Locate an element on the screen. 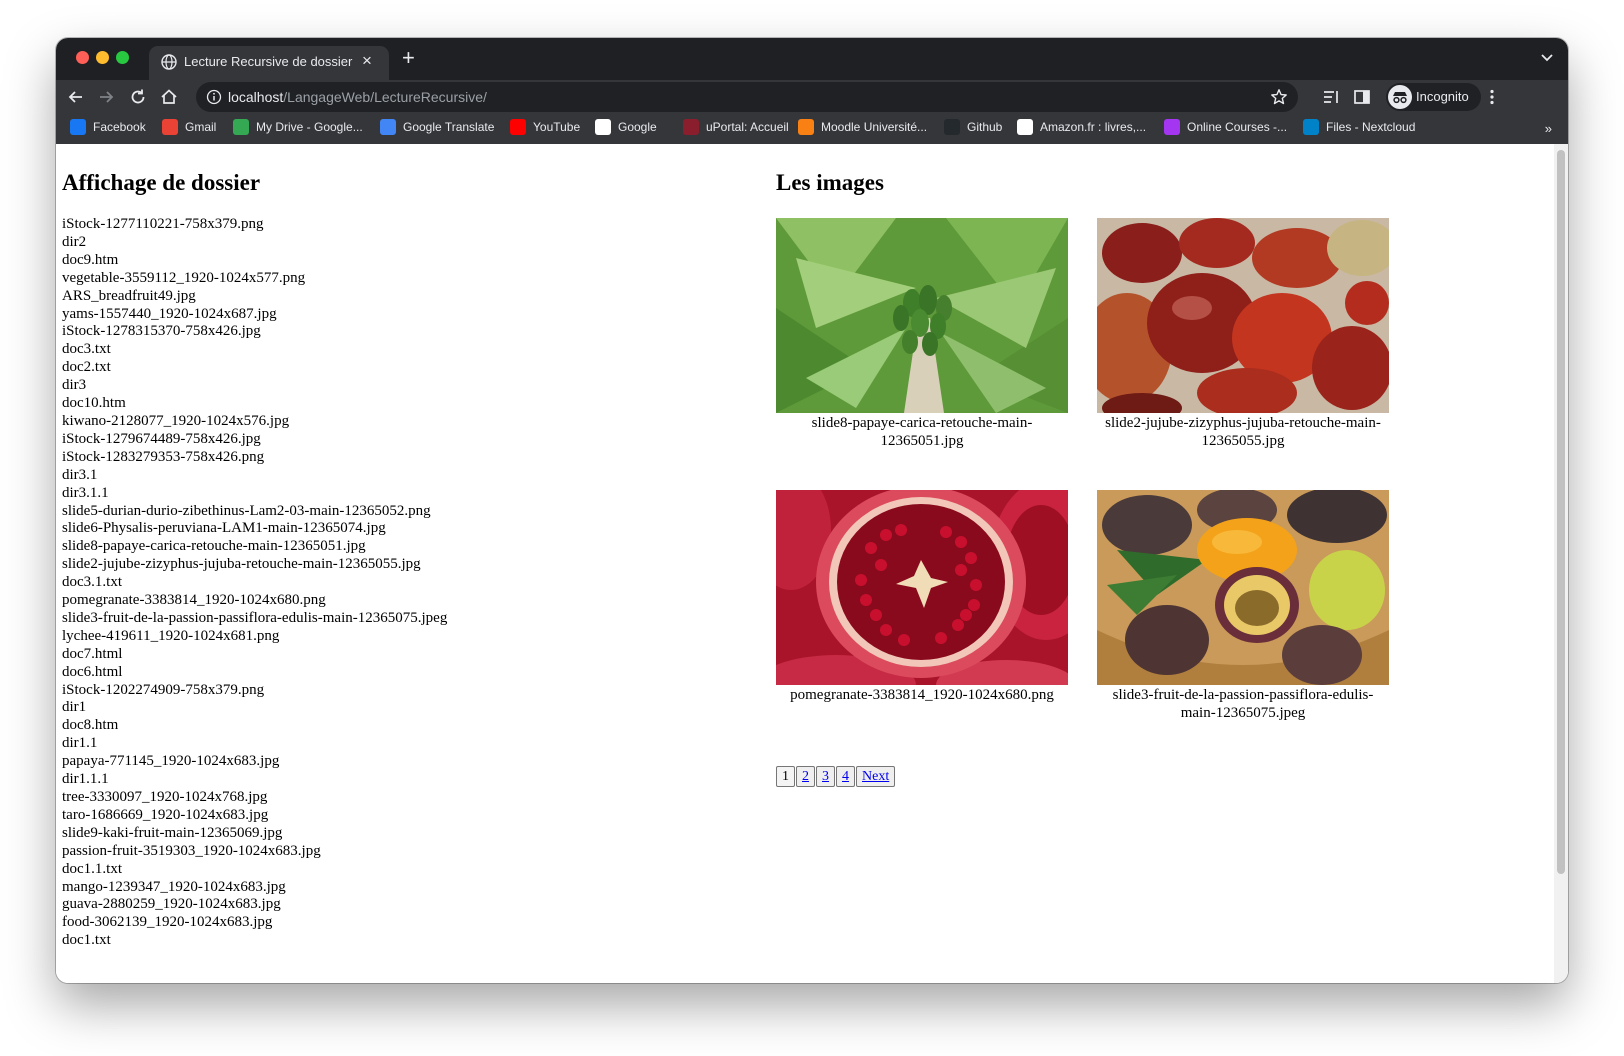 The height and width of the screenshot is (1056, 1624). pagination: 1 2 3 4 Next is located at coordinates (836, 776).